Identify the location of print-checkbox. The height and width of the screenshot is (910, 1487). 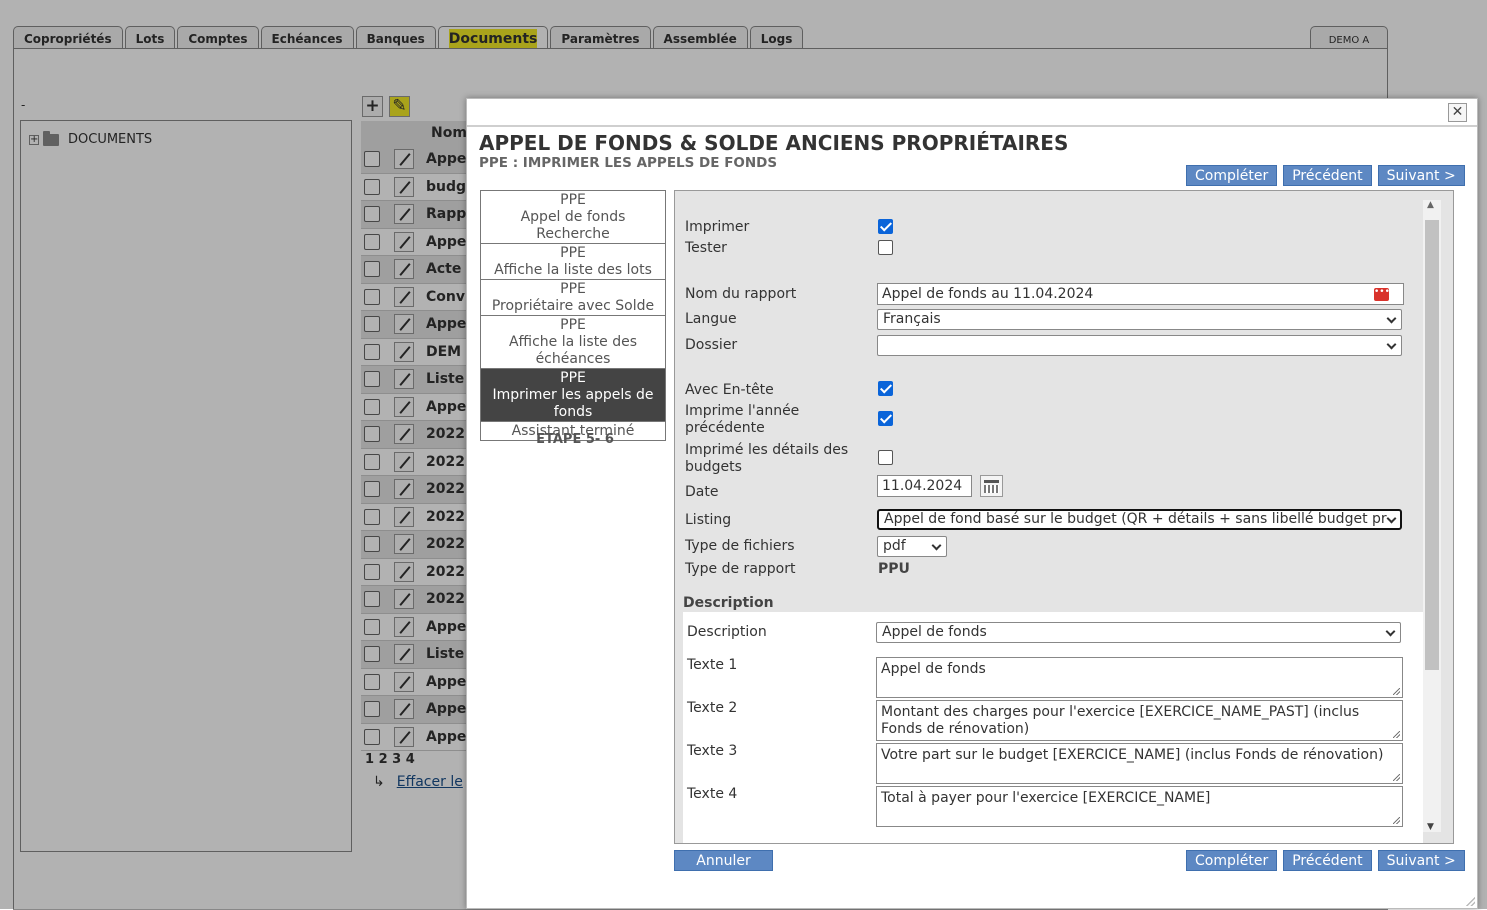
(885, 226).